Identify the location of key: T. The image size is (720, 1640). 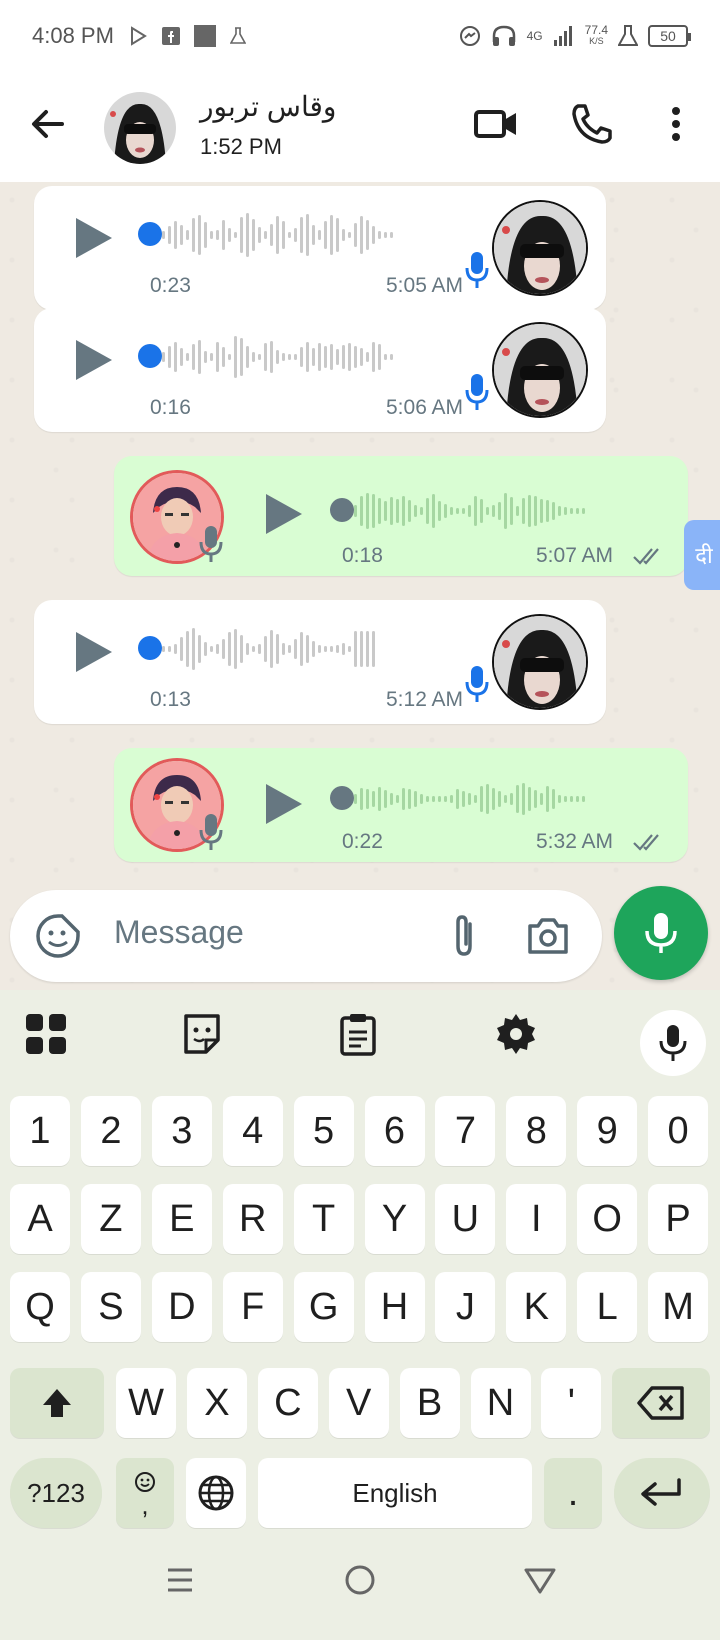
(323, 1219).